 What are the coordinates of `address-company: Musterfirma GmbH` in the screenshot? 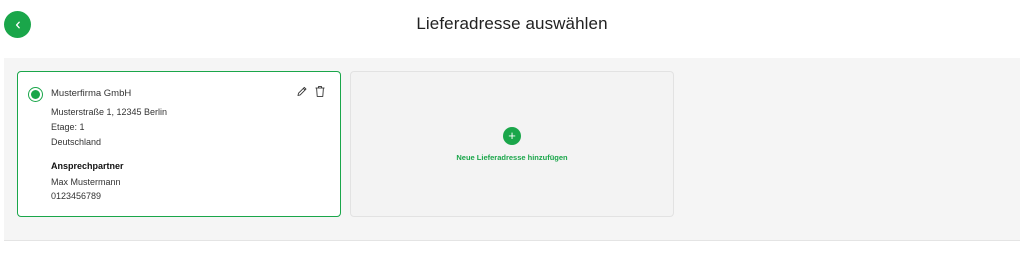 It's located at (91, 93).